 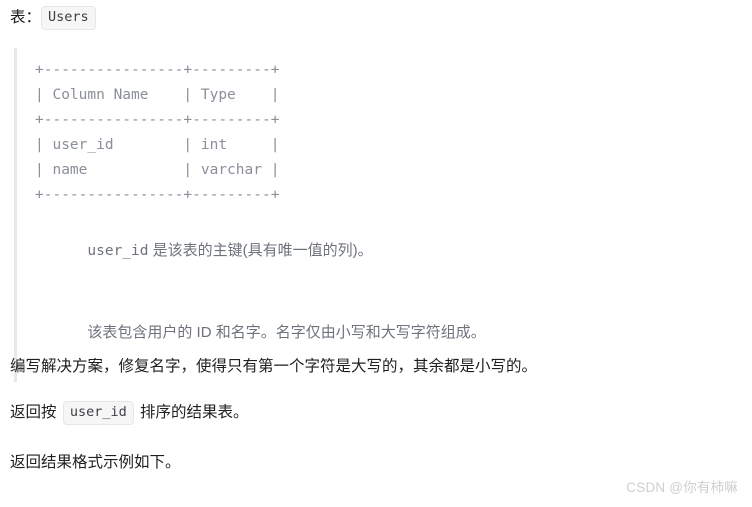 I want to click on table-name-code-badge: Users, so click(x=68, y=18).